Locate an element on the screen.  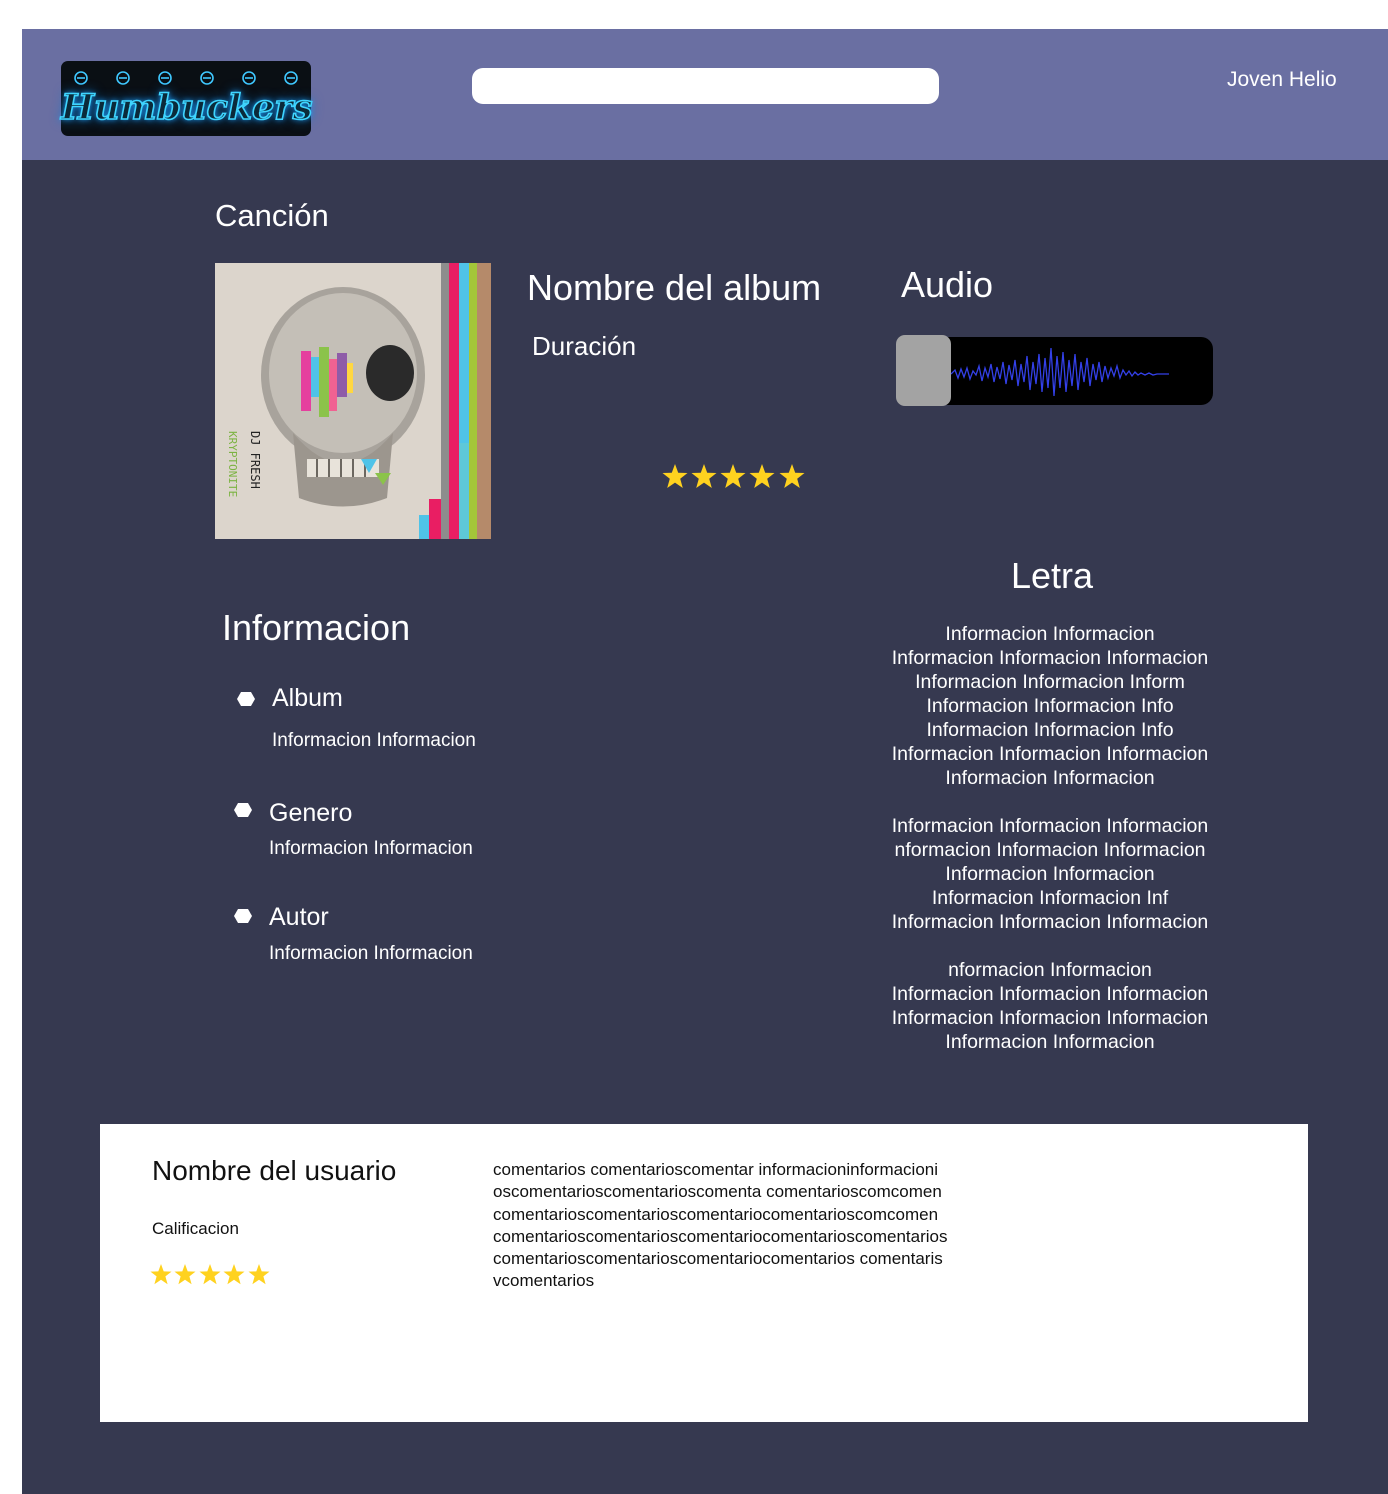
info-item-album-title: Album is located at coordinates (307, 698).